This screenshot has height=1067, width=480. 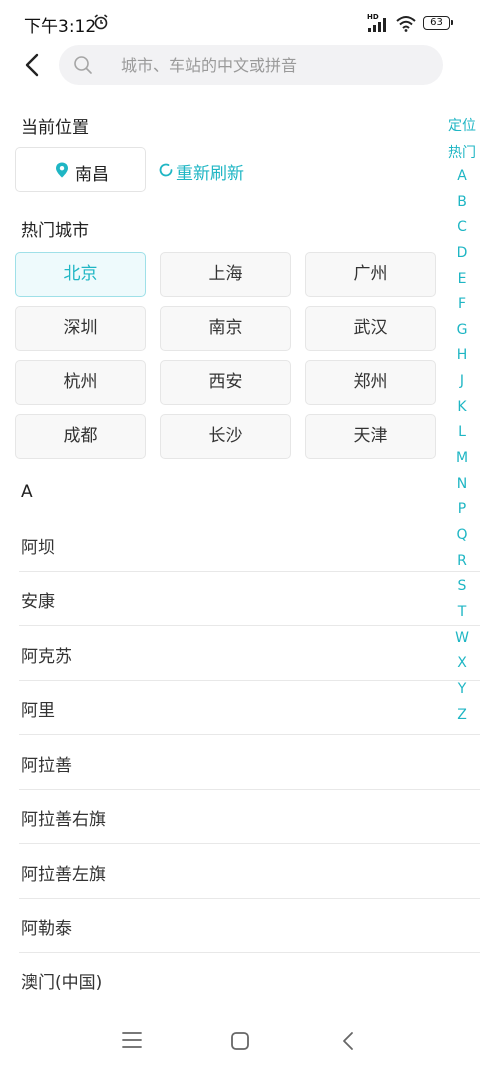 What do you see at coordinates (462, 381) in the screenshot?
I see `index-item-j: J` at bounding box center [462, 381].